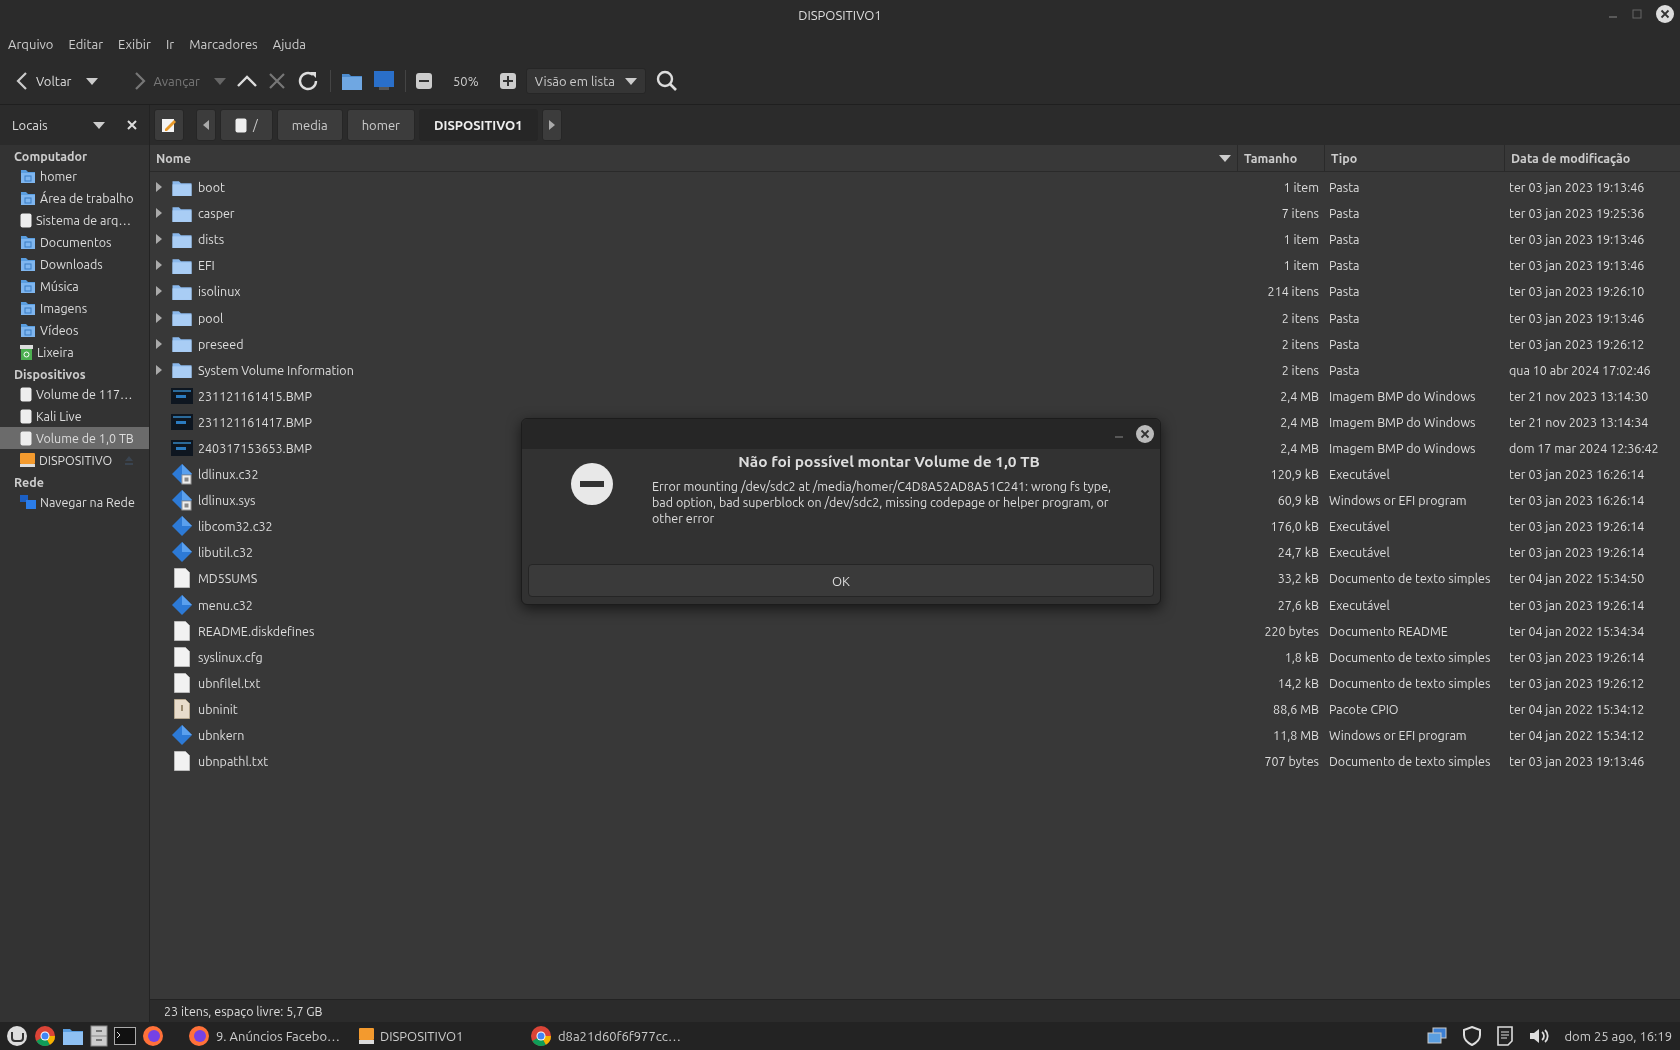 This screenshot has width=1680, height=1050. I want to click on file-name: libcom32.c32, so click(235, 526).